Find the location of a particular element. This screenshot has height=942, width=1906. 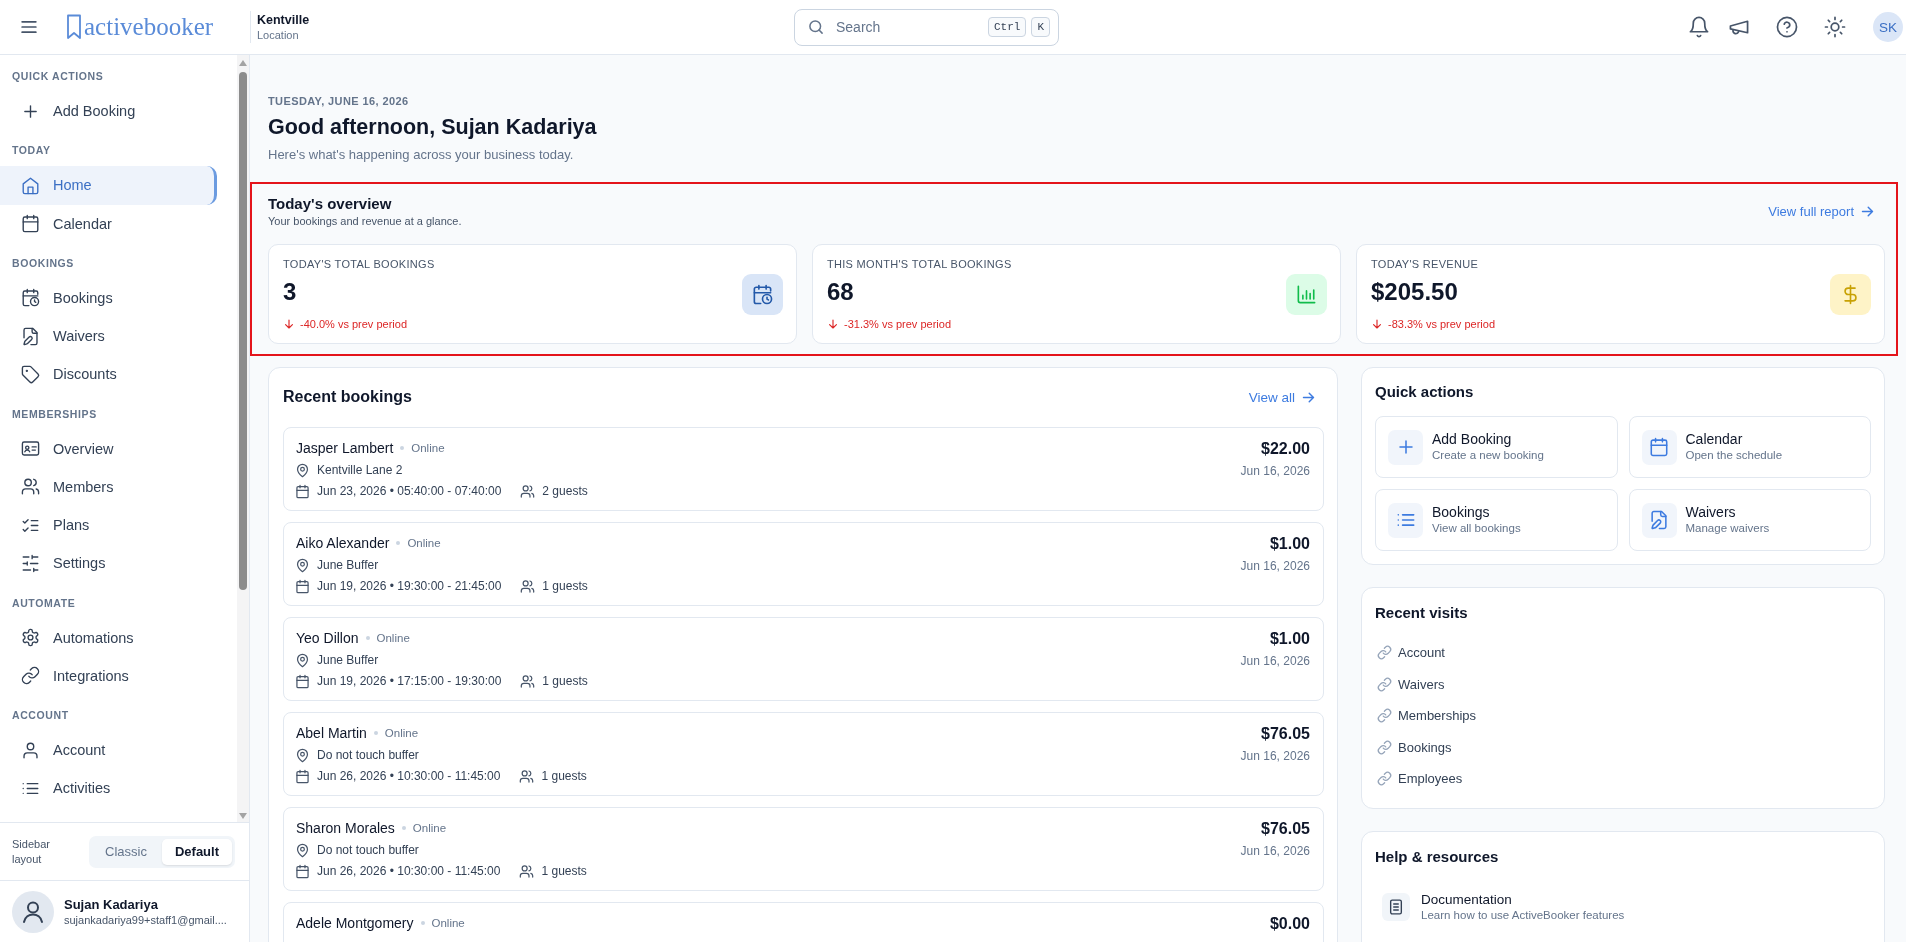

nav-item: Waivers is located at coordinates (108, 336).